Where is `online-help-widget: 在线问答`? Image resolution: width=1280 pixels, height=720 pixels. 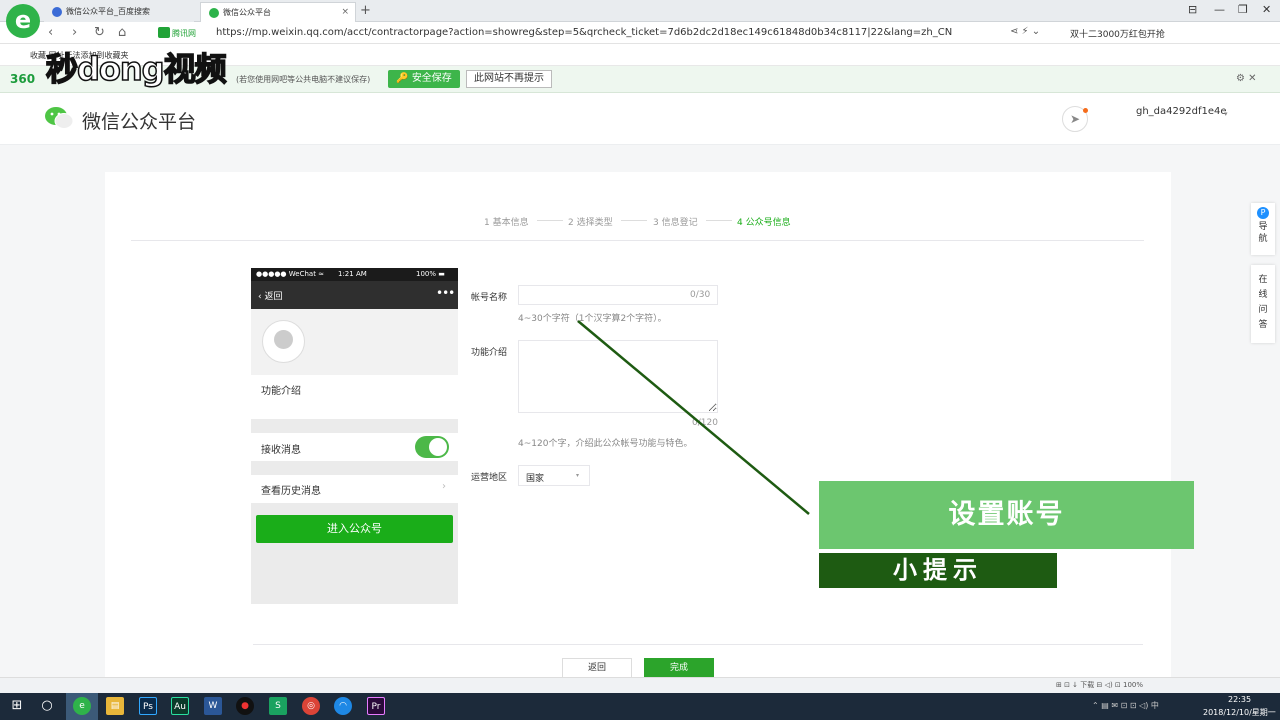
online-help-widget: 在线问答 is located at coordinates (1263, 304).